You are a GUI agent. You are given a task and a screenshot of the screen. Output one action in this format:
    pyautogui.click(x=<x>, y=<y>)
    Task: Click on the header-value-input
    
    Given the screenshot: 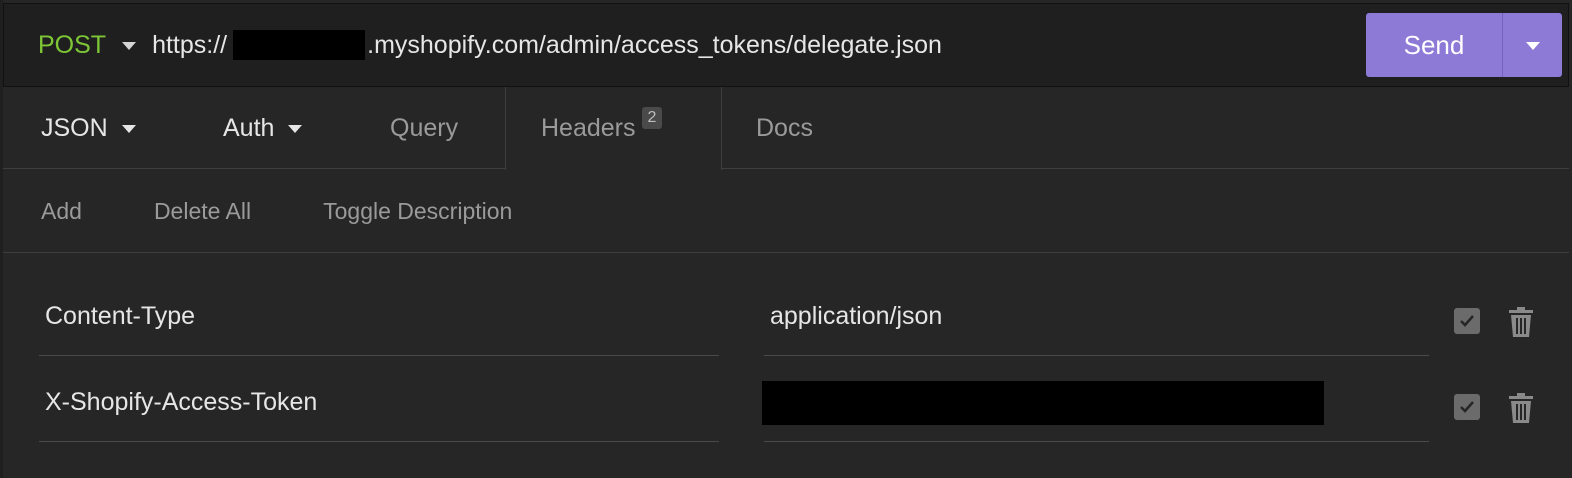 What is the action you would take?
    pyautogui.click(x=1095, y=403)
    